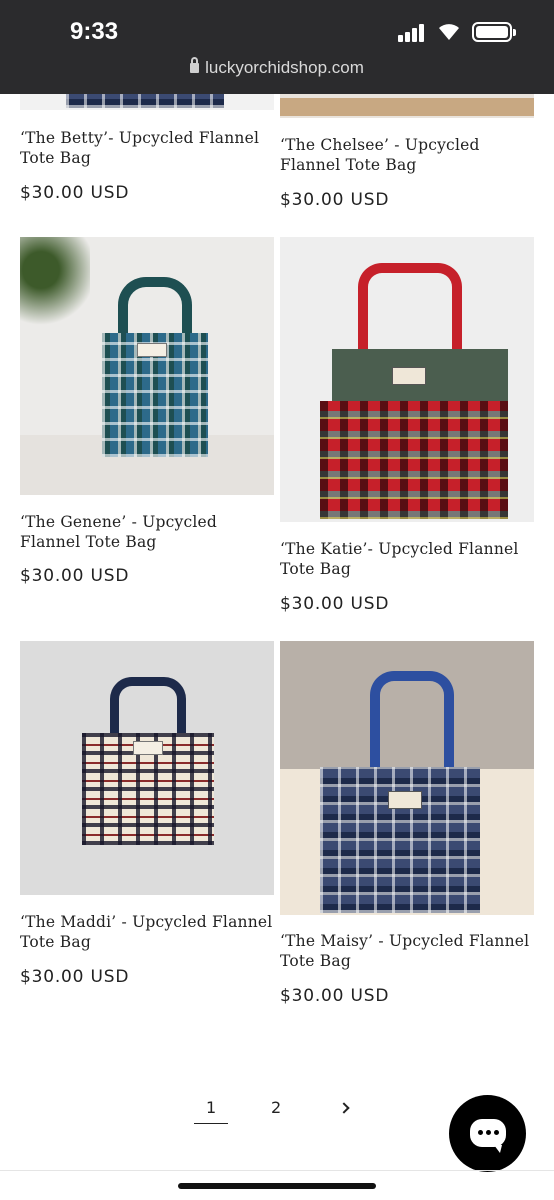 The height and width of the screenshot is (1200, 554). What do you see at coordinates (335, 200) in the screenshot?
I see `product-price-chelsee: $30.00 USD` at bounding box center [335, 200].